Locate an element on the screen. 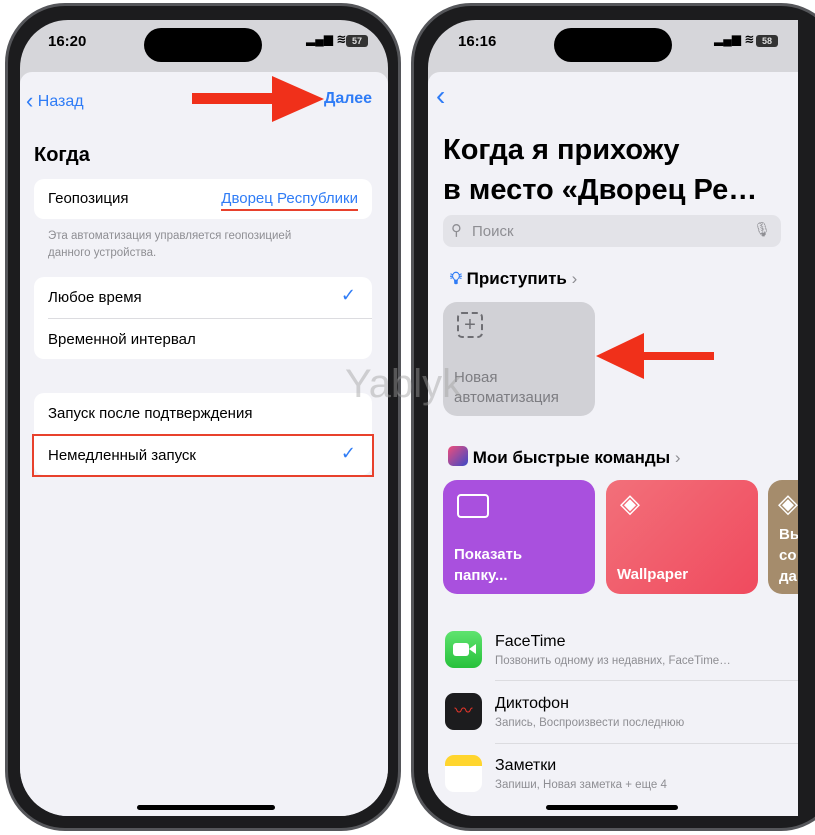 The image size is (815, 835). notes-icon is located at coordinates (463, 773).